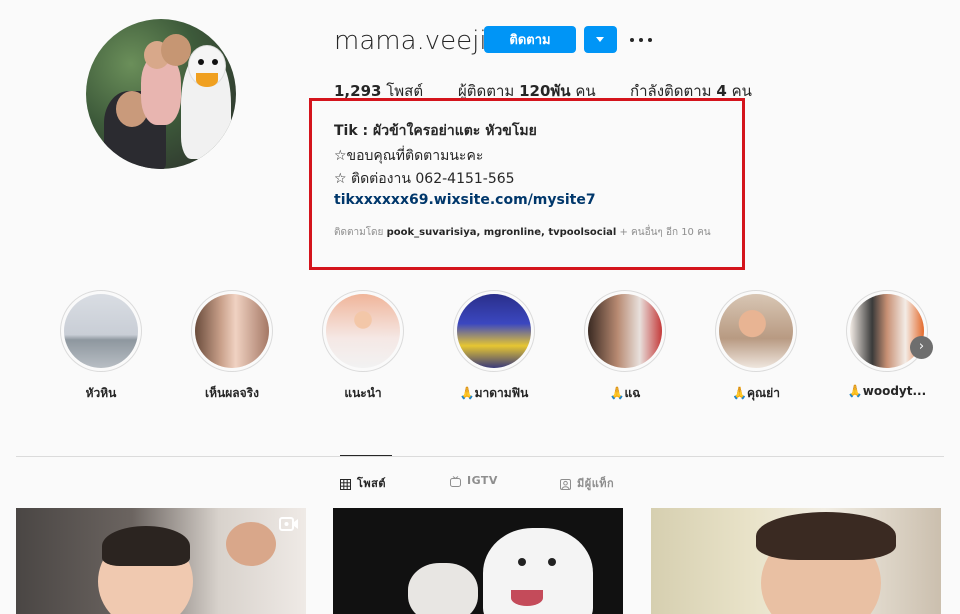 This screenshot has width=960, height=614. Describe the element at coordinates (409, 156) in the screenshot. I see `bio-line-thanks: ☆ขอบคุณที่ติดตามนะคะ` at that location.